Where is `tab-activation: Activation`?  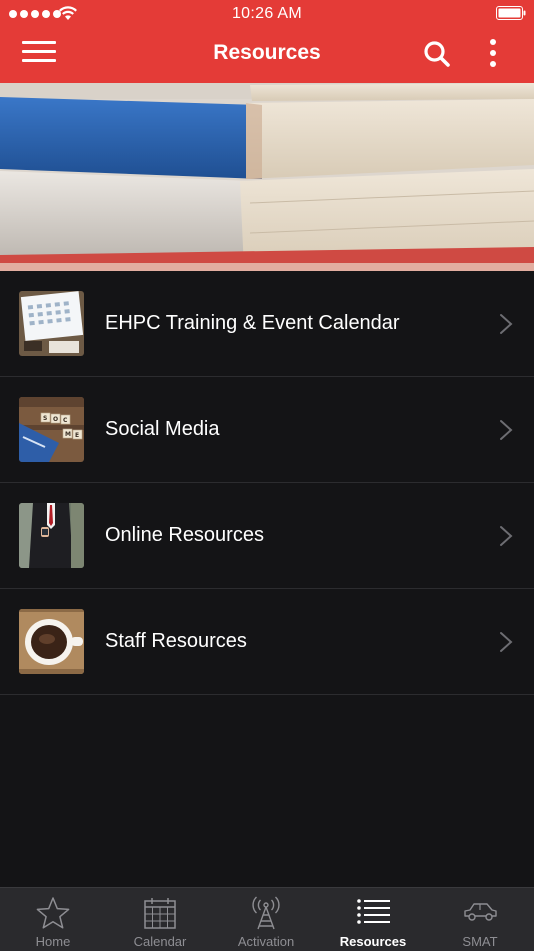 tab-activation: Activation is located at coordinates (266, 919).